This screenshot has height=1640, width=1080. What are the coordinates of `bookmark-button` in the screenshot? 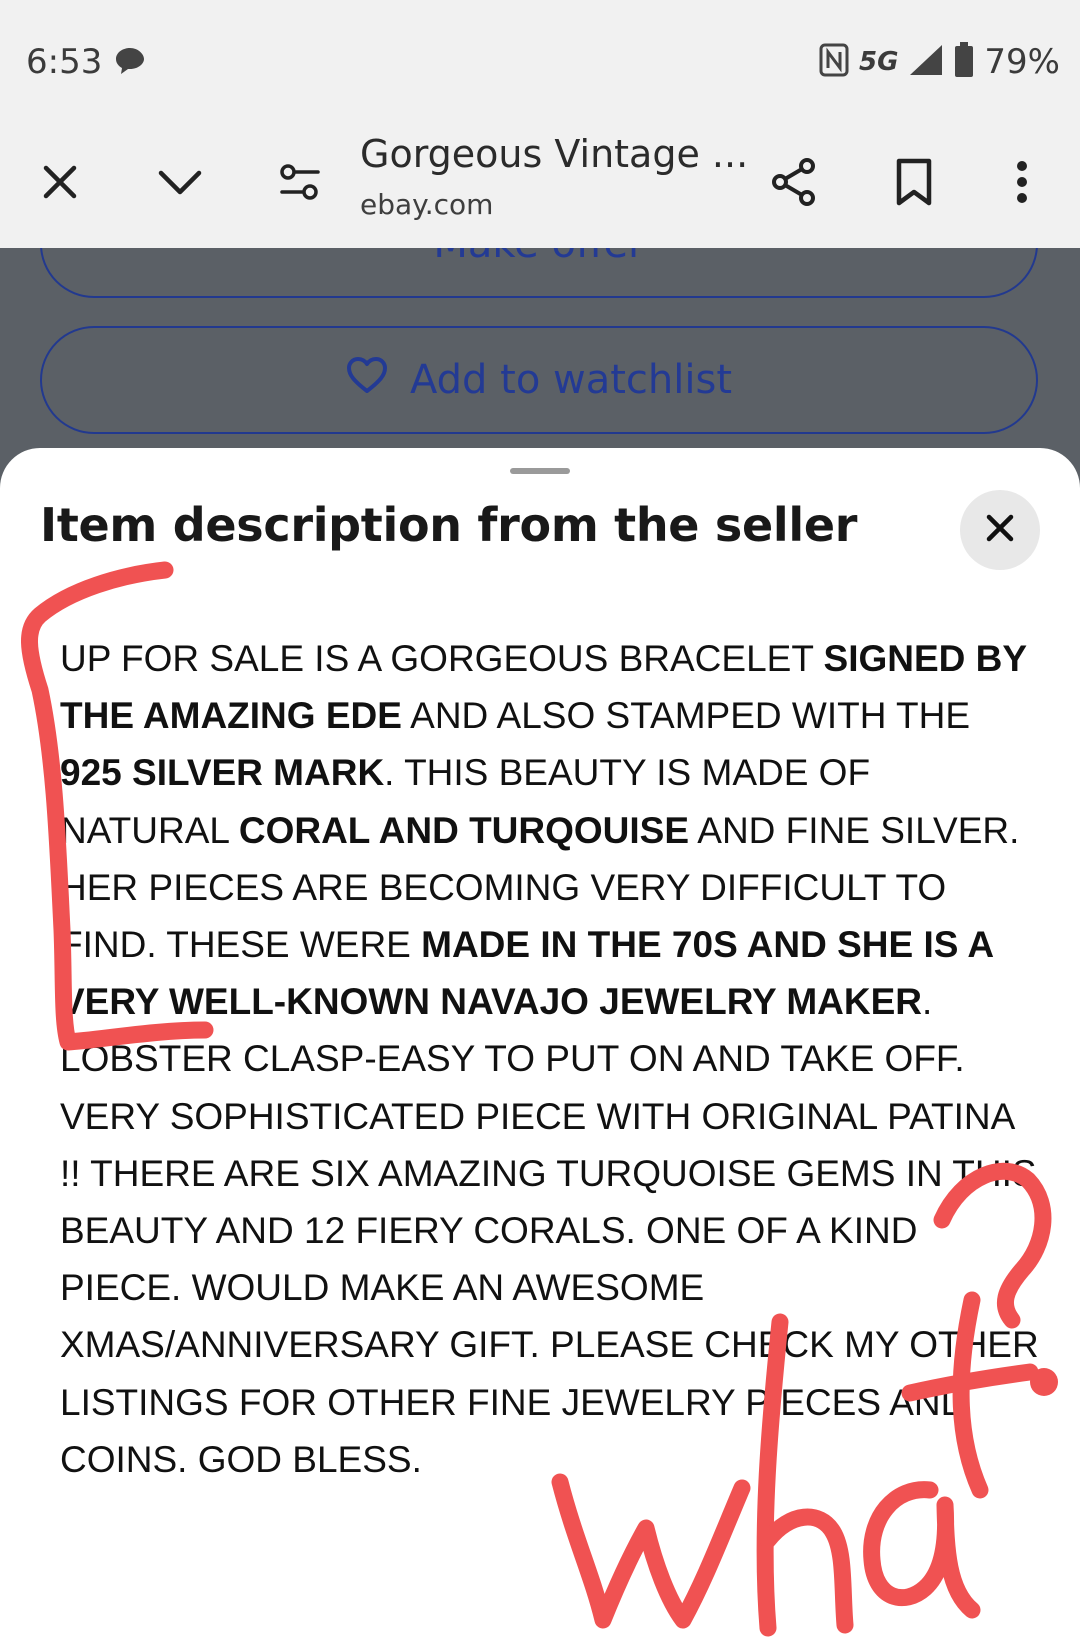 It's located at (914, 184).